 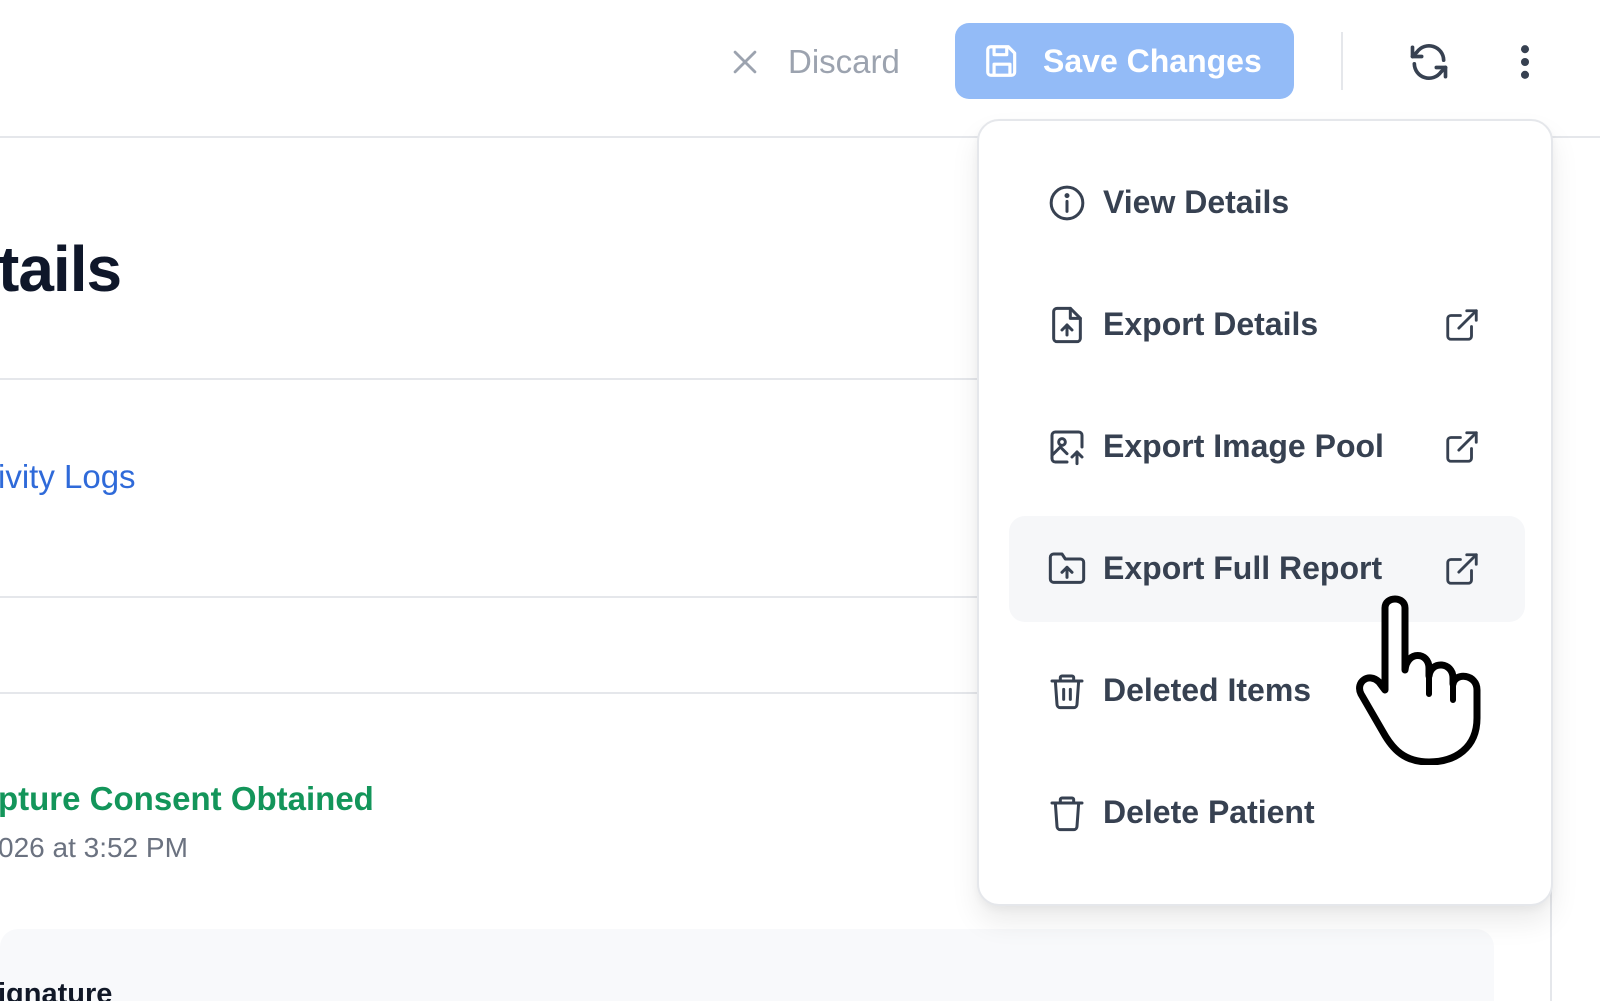 I want to click on save-changes-button: Save Changes, so click(x=1124, y=61).